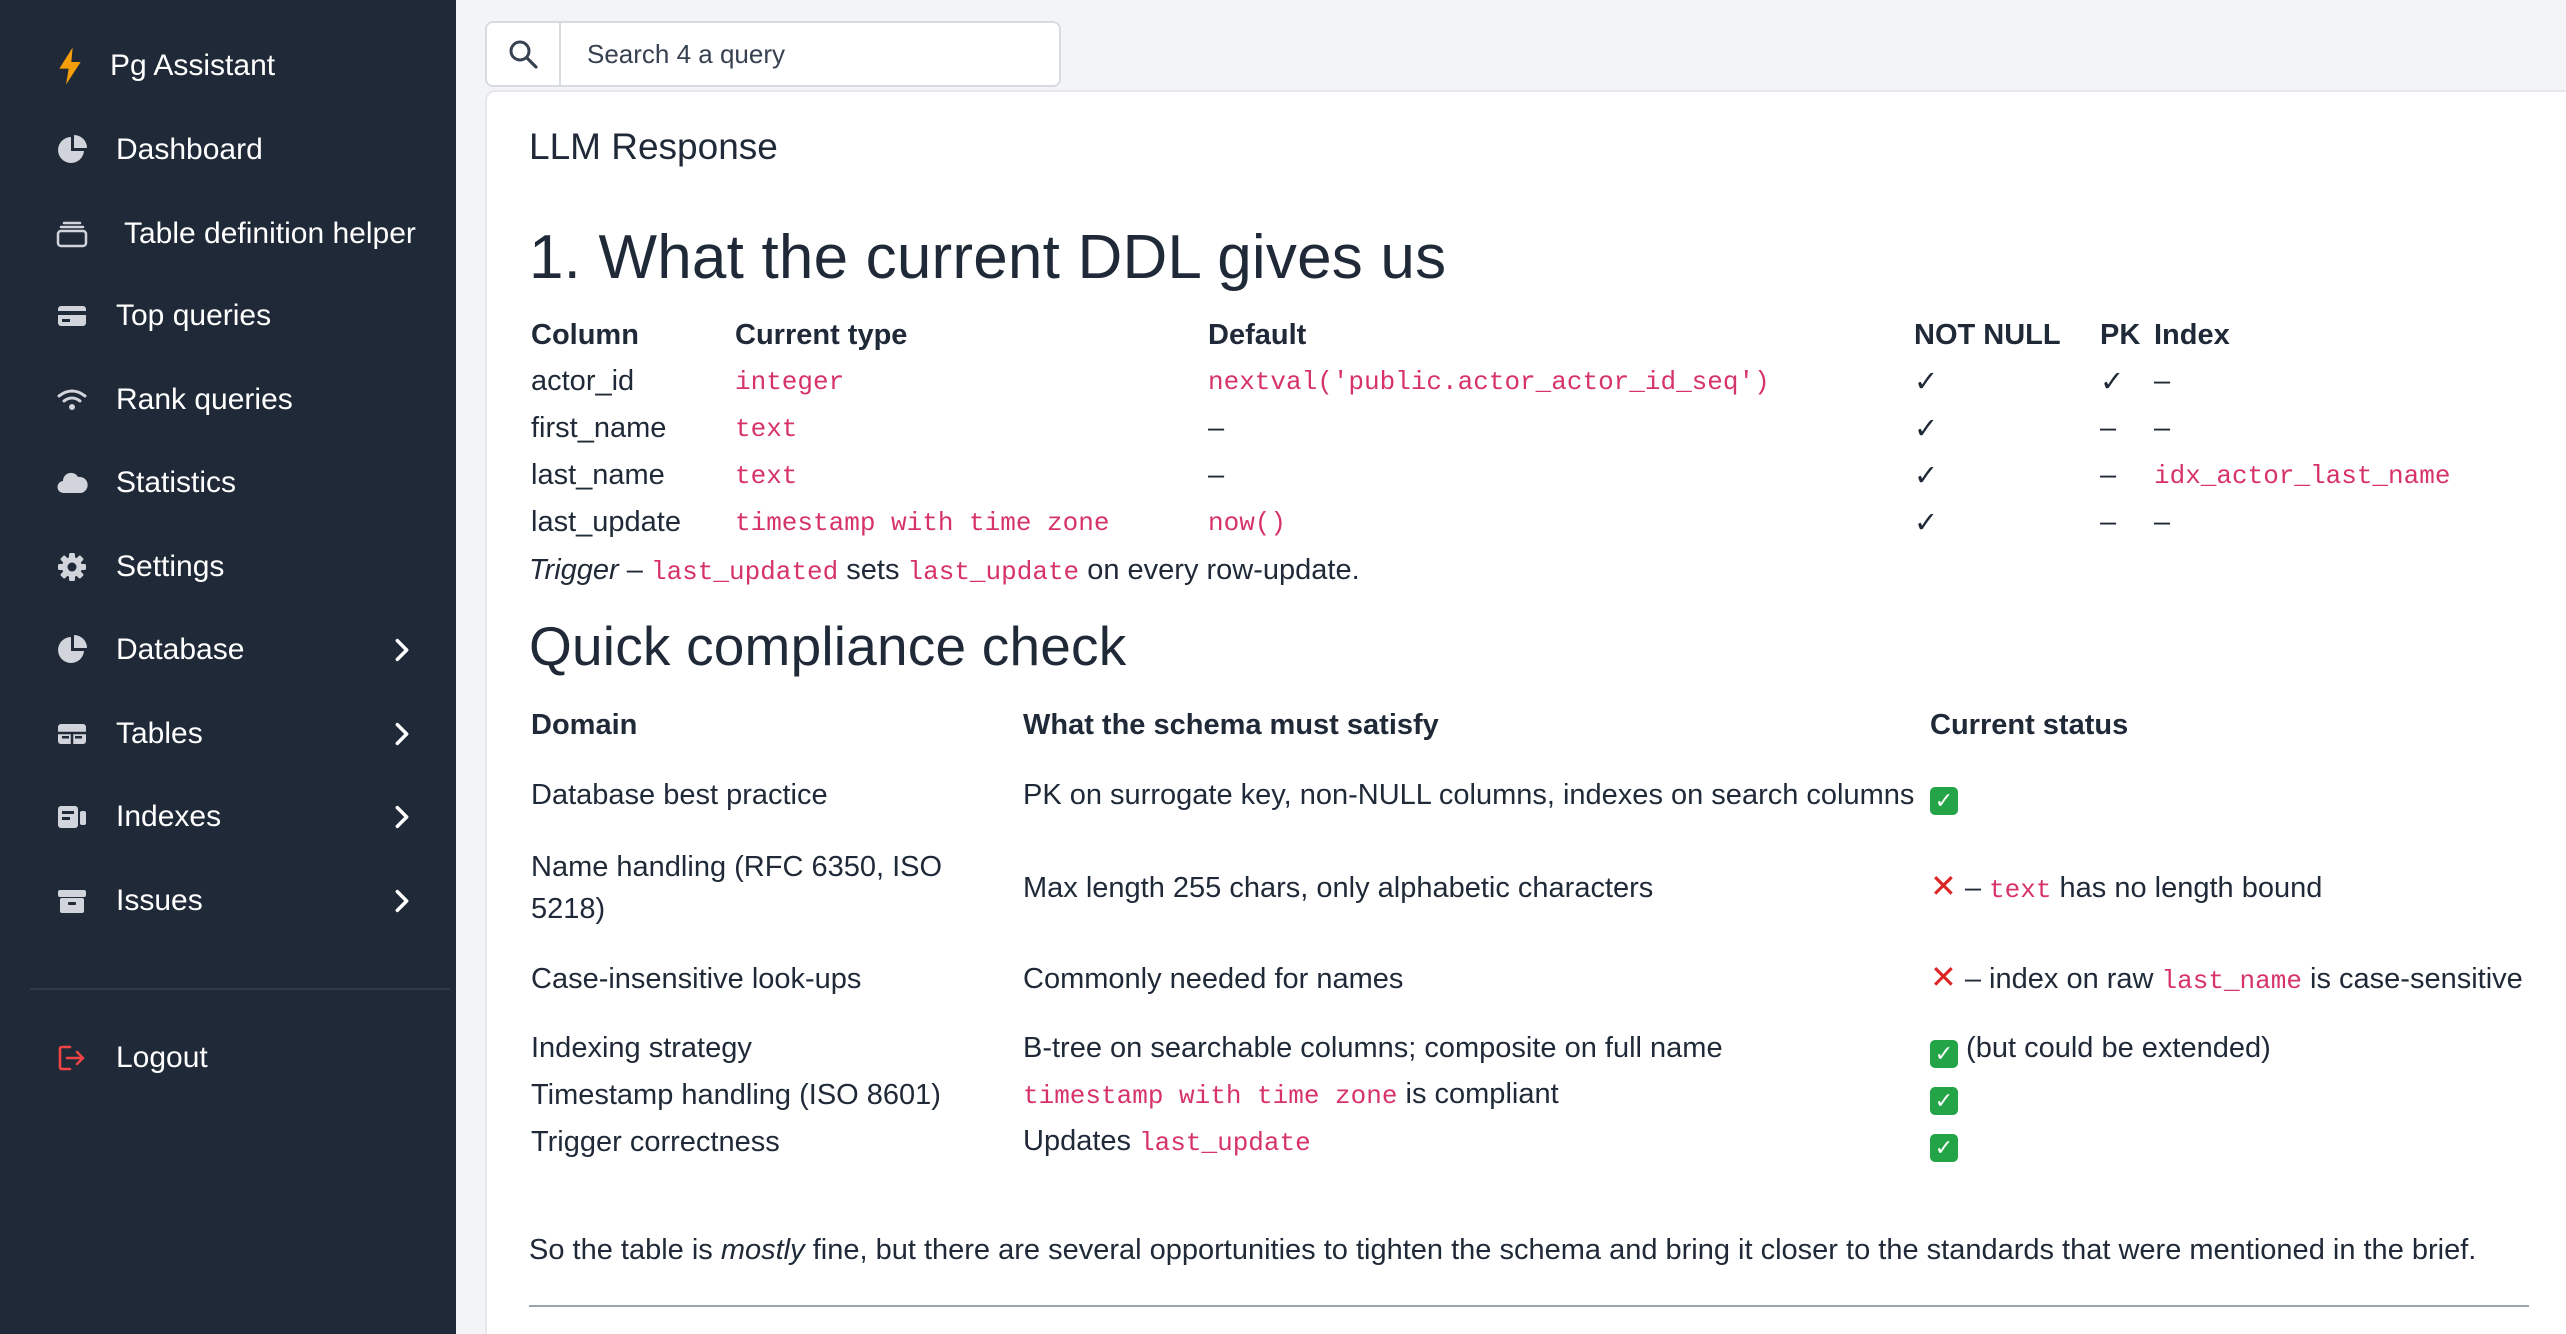  I want to click on logout-button: Logout, so click(244, 1058).